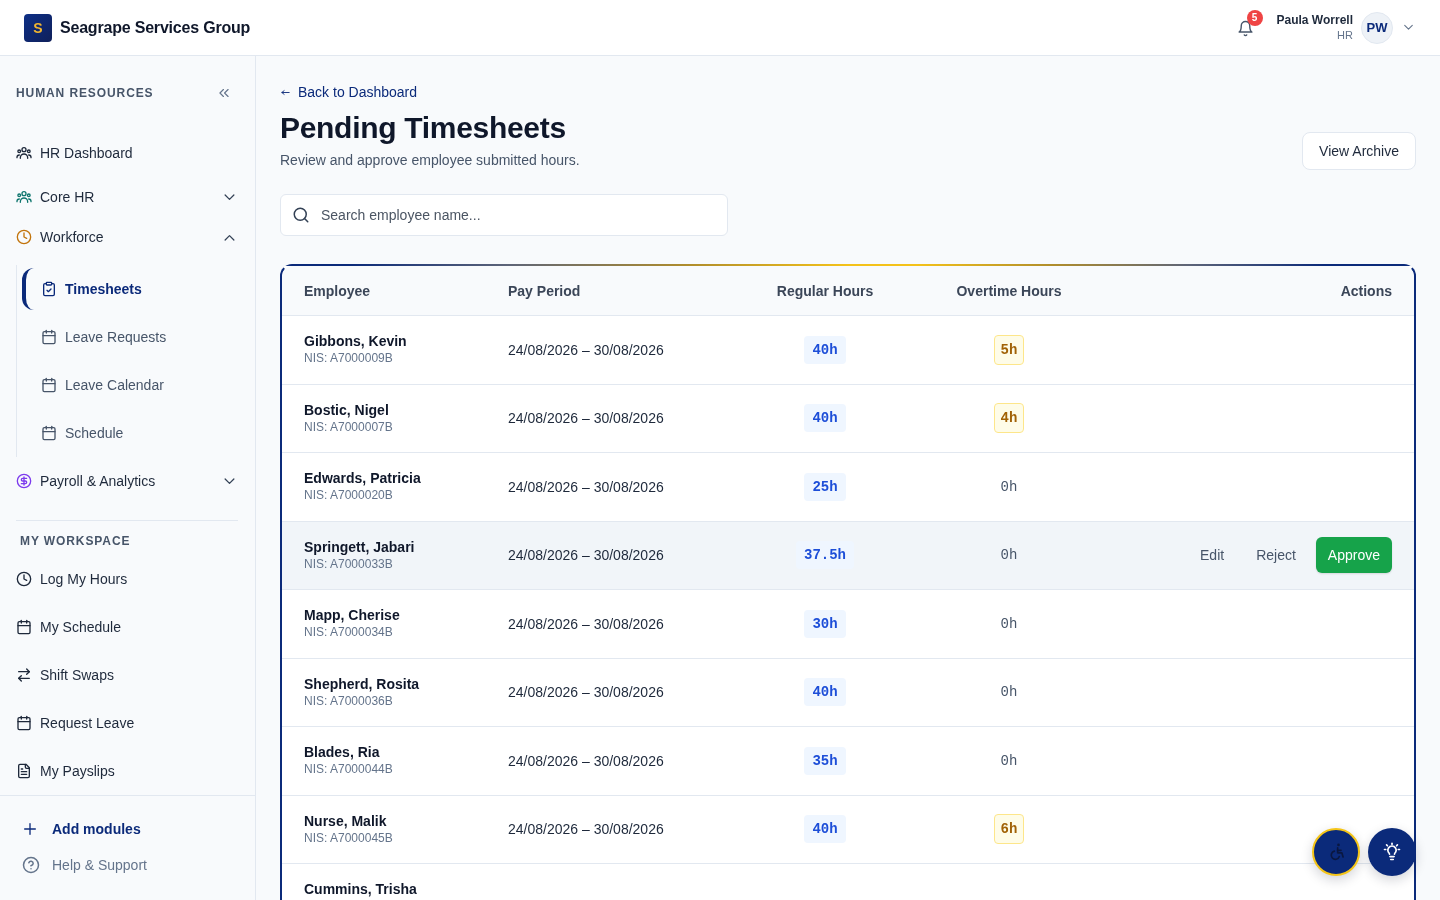 Image resolution: width=1440 pixels, height=900 pixels. I want to click on sidebar-subitem: Schedule, so click(130, 433).